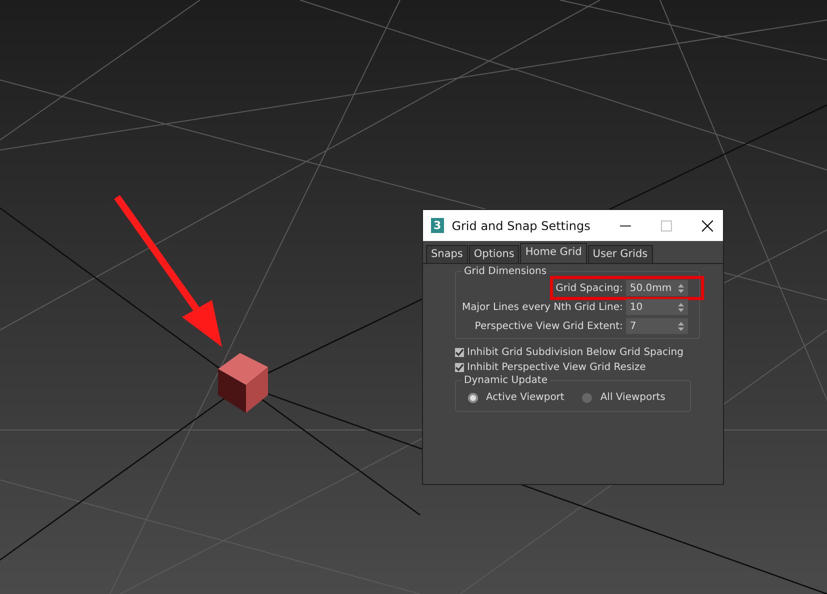 Image resolution: width=827 pixels, height=594 pixels. Describe the element at coordinates (633, 397) in the screenshot. I see `radio-label: All Viewports` at that location.